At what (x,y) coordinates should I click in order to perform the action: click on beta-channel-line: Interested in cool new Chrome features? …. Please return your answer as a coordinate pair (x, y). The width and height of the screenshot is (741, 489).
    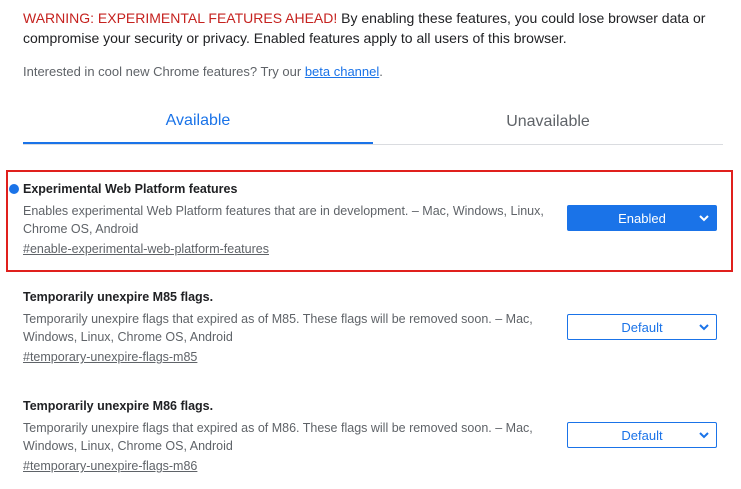
    Looking at the image, I should click on (203, 72).